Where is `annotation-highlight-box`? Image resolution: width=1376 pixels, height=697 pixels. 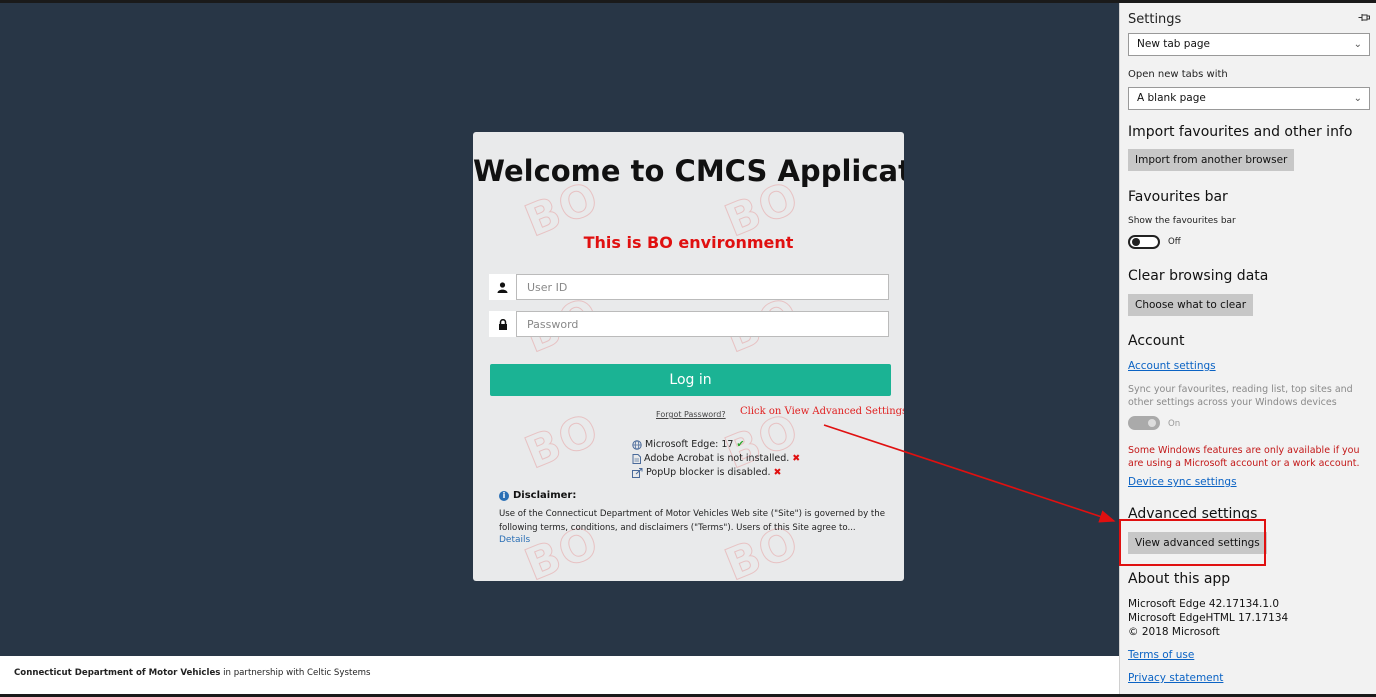
annotation-highlight-box is located at coordinates (1192, 542).